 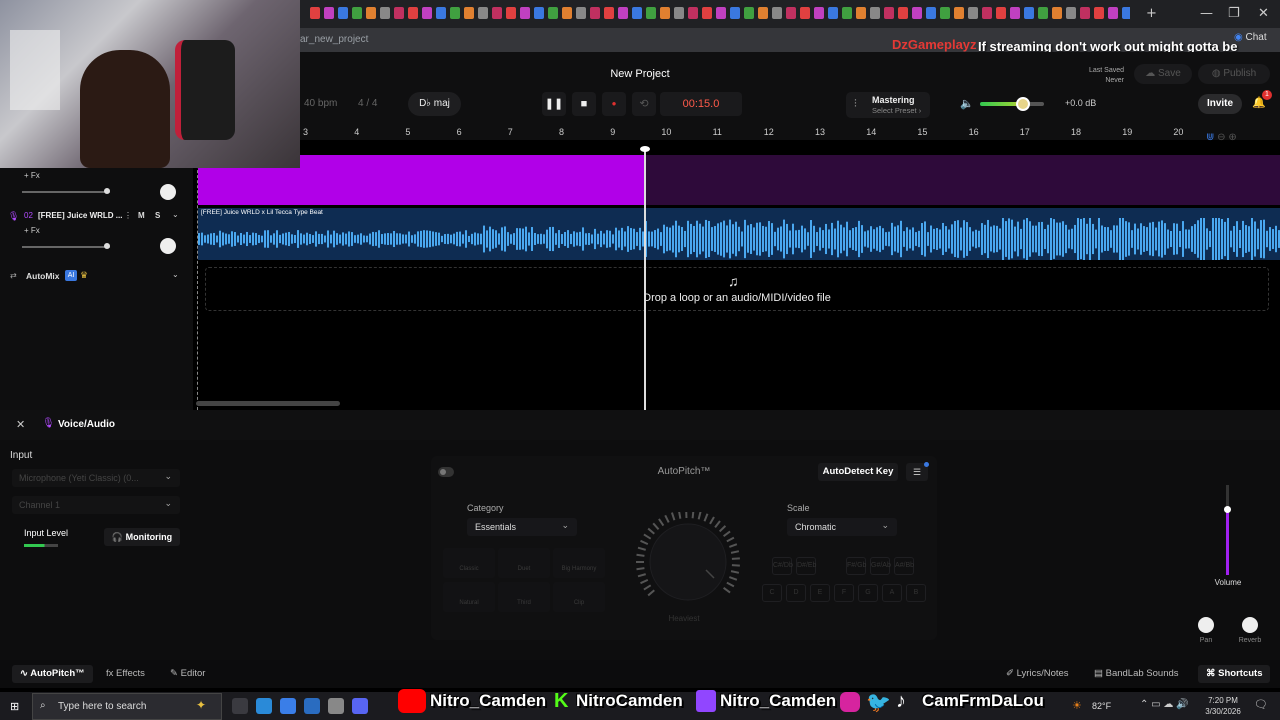 What do you see at coordinates (1263, 13) in the screenshot?
I see `close-window-icon: ✕` at bounding box center [1263, 13].